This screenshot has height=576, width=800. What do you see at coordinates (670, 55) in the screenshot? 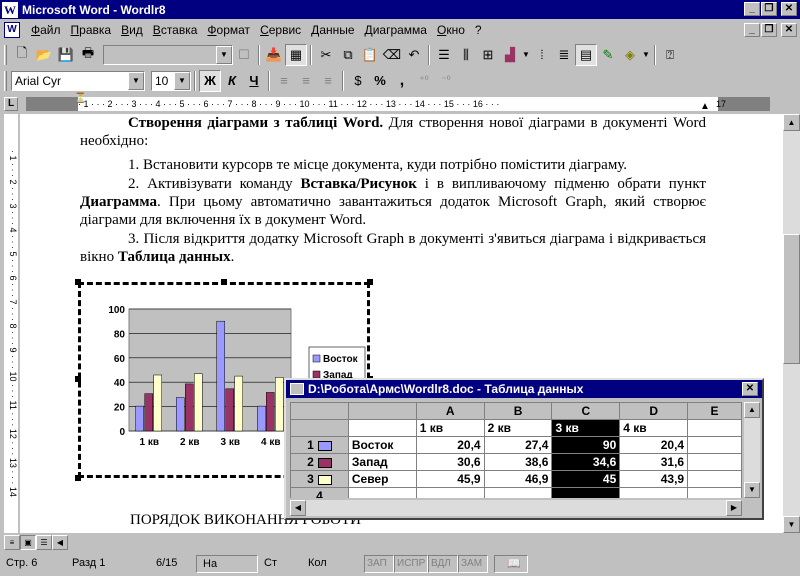
I see `help-icon: ⍰` at bounding box center [670, 55].